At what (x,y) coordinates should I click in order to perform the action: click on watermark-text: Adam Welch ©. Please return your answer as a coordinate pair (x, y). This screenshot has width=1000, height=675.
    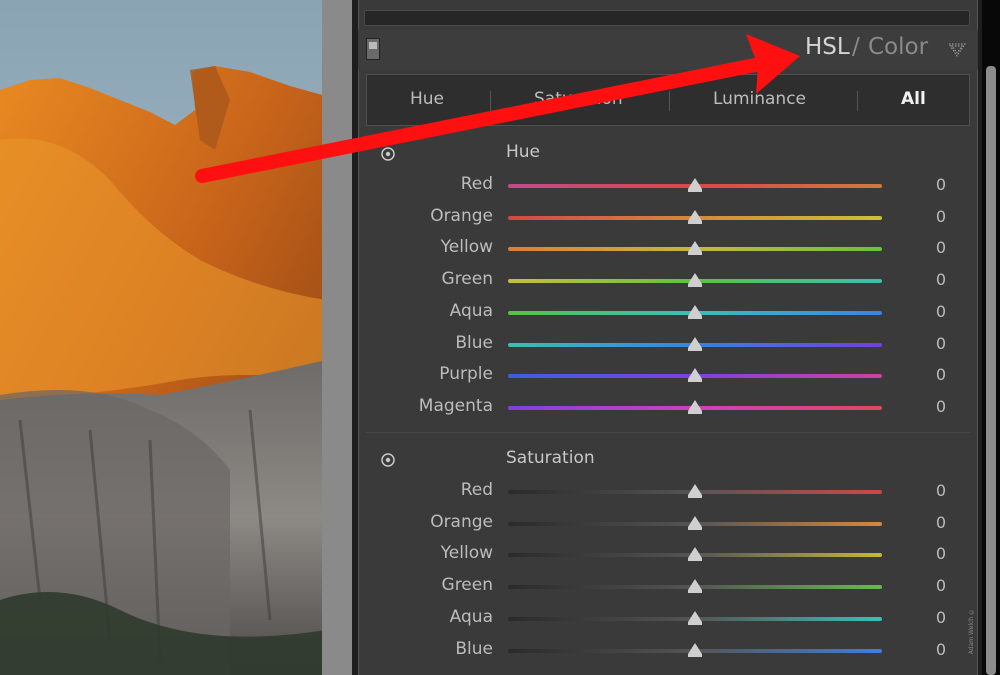
    Looking at the image, I should click on (971, 631).